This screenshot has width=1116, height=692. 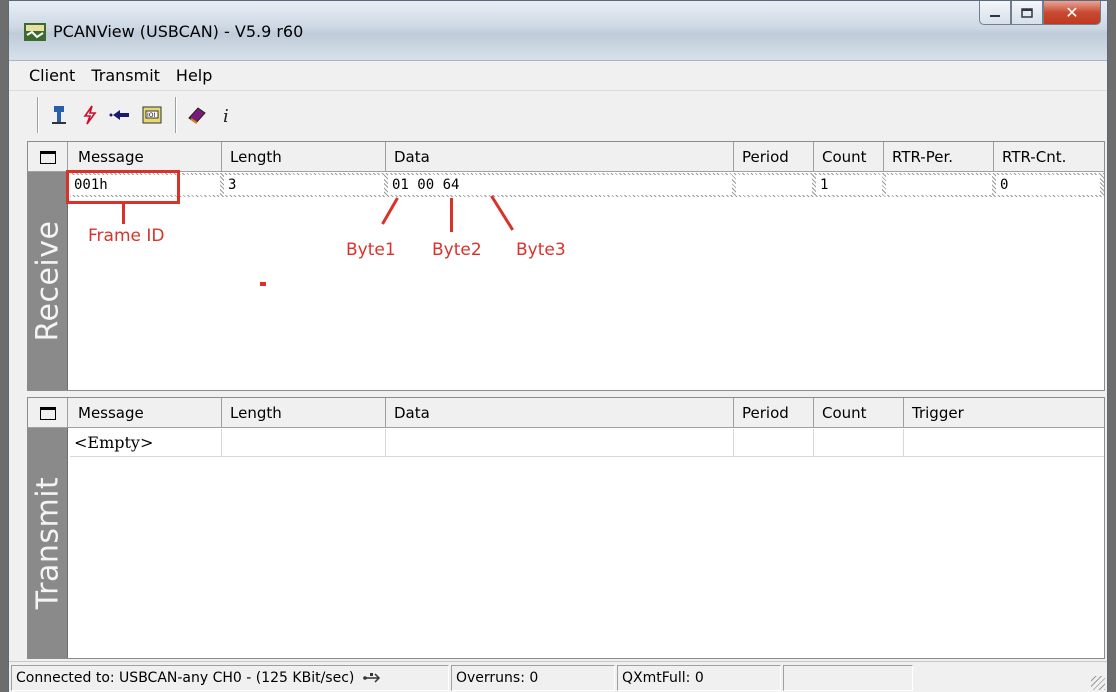 What do you see at coordinates (558, 76) in the screenshot?
I see `menu-bar: Client Transmit Help` at bounding box center [558, 76].